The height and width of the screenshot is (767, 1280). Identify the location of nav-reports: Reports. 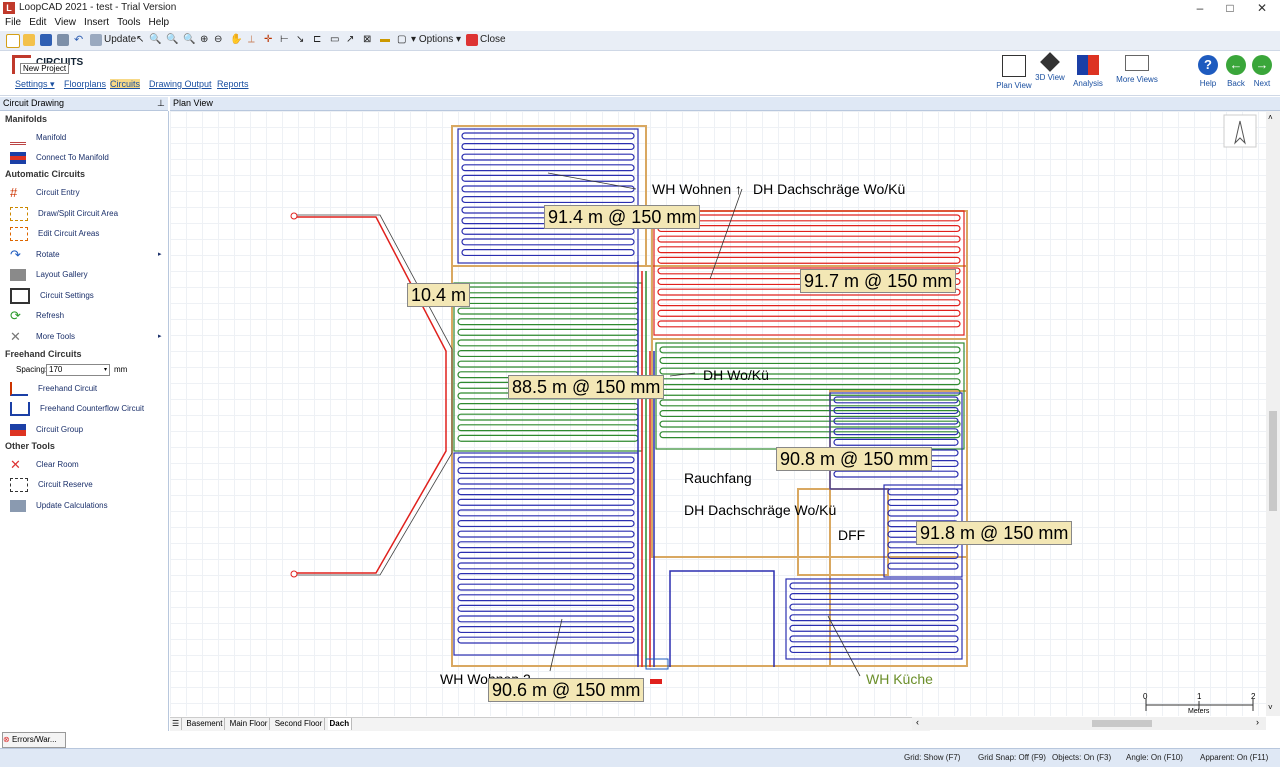
(233, 84).